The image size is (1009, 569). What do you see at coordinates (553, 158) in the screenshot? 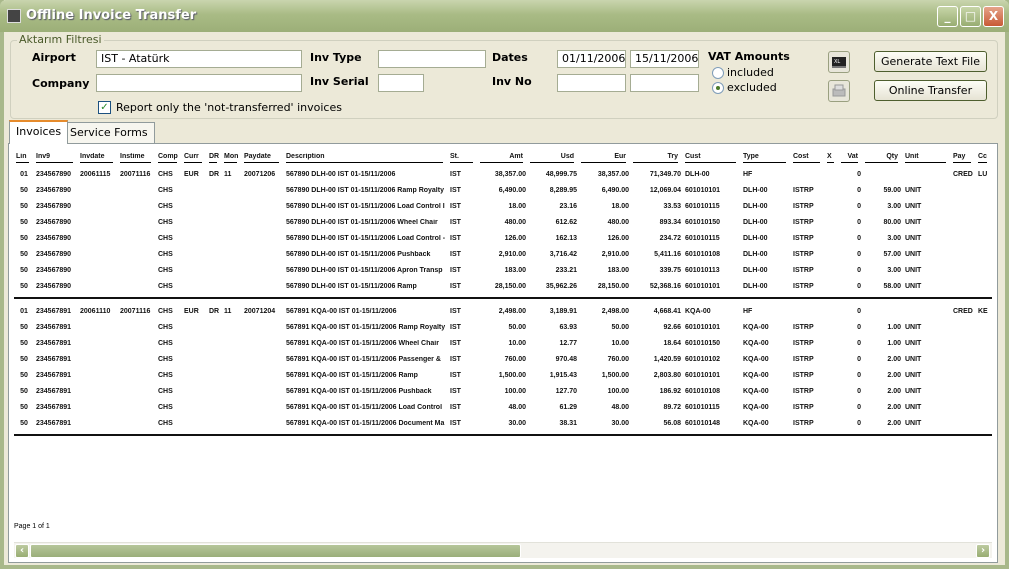
I see `column-header: Usd` at bounding box center [553, 158].